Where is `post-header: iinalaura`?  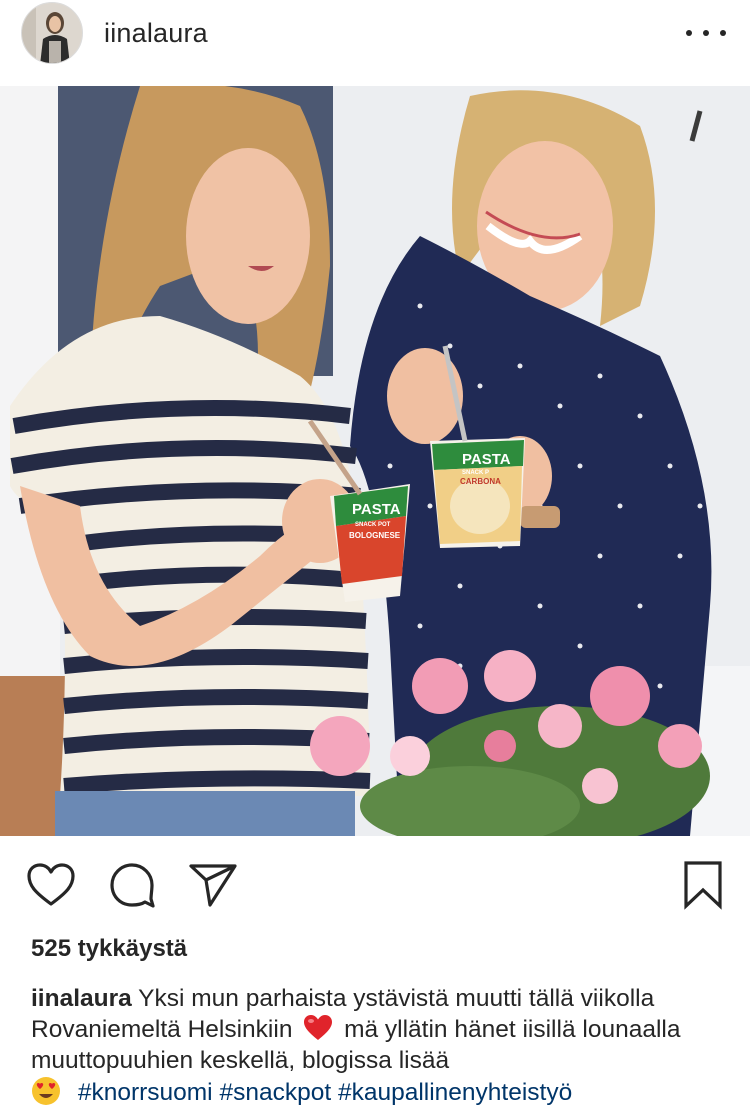 post-header: iinalaura is located at coordinates (375, 42).